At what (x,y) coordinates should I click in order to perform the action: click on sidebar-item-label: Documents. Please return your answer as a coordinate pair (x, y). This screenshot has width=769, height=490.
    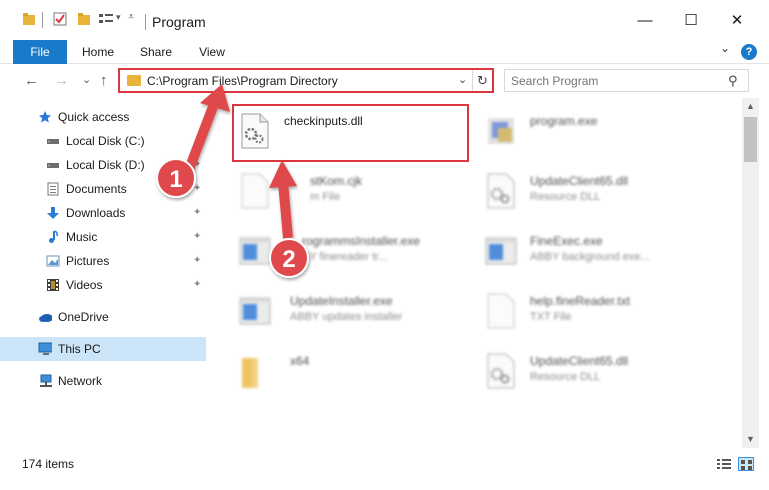
    Looking at the image, I should click on (96, 189).